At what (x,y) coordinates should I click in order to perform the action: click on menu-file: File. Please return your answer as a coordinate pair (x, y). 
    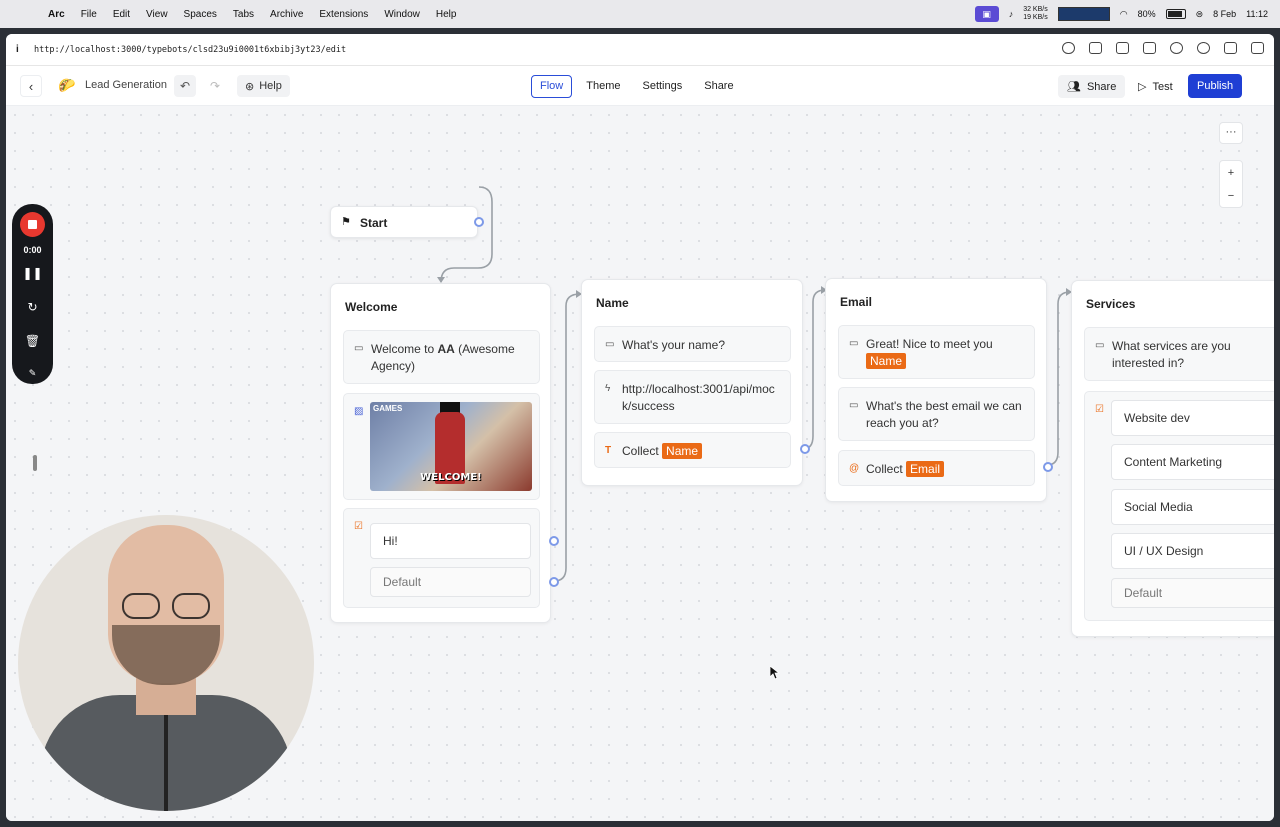
    Looking at the image, I should click on (89, 14).